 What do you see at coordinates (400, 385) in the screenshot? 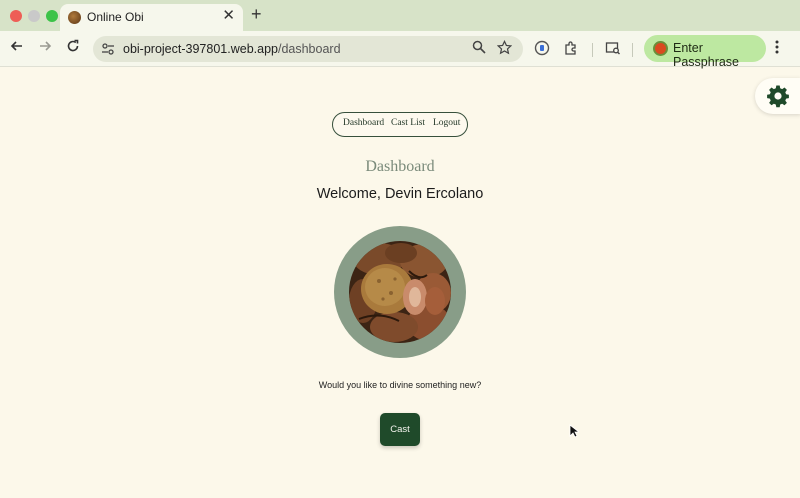
I see `divine-prompt: Would you like to divine something new?` at bounding box center [400, 385].